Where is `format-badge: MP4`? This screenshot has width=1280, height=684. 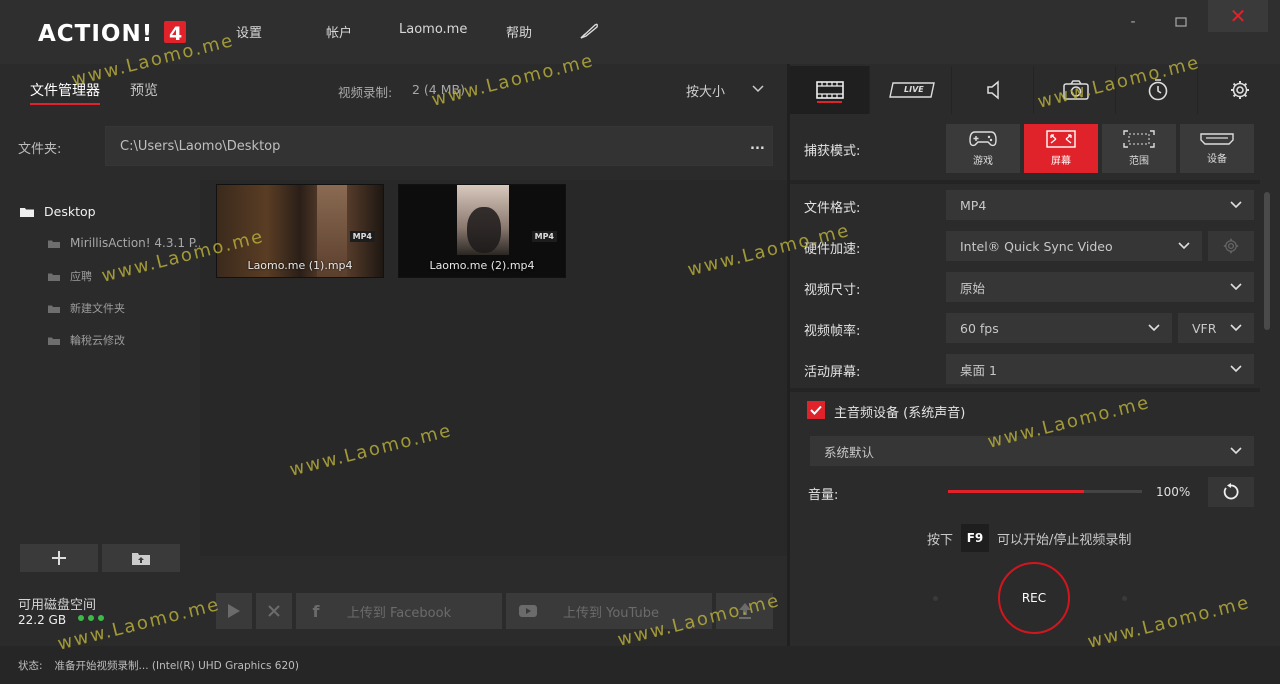 format-badge: MP4 is located at coordinates (362, 236).